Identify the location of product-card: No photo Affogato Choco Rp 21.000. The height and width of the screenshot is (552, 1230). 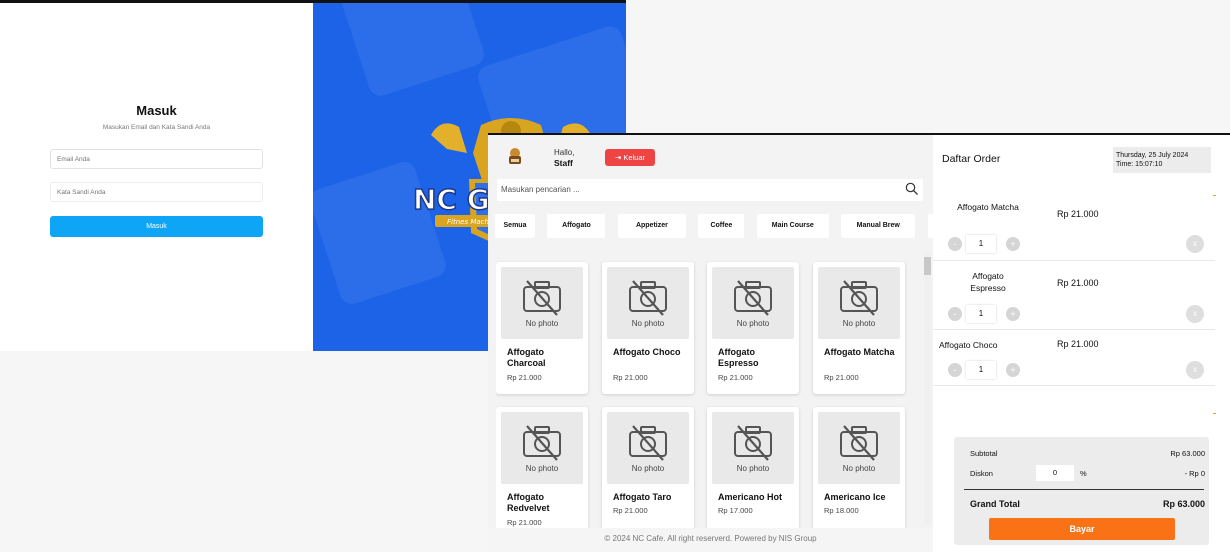
(648, 328).